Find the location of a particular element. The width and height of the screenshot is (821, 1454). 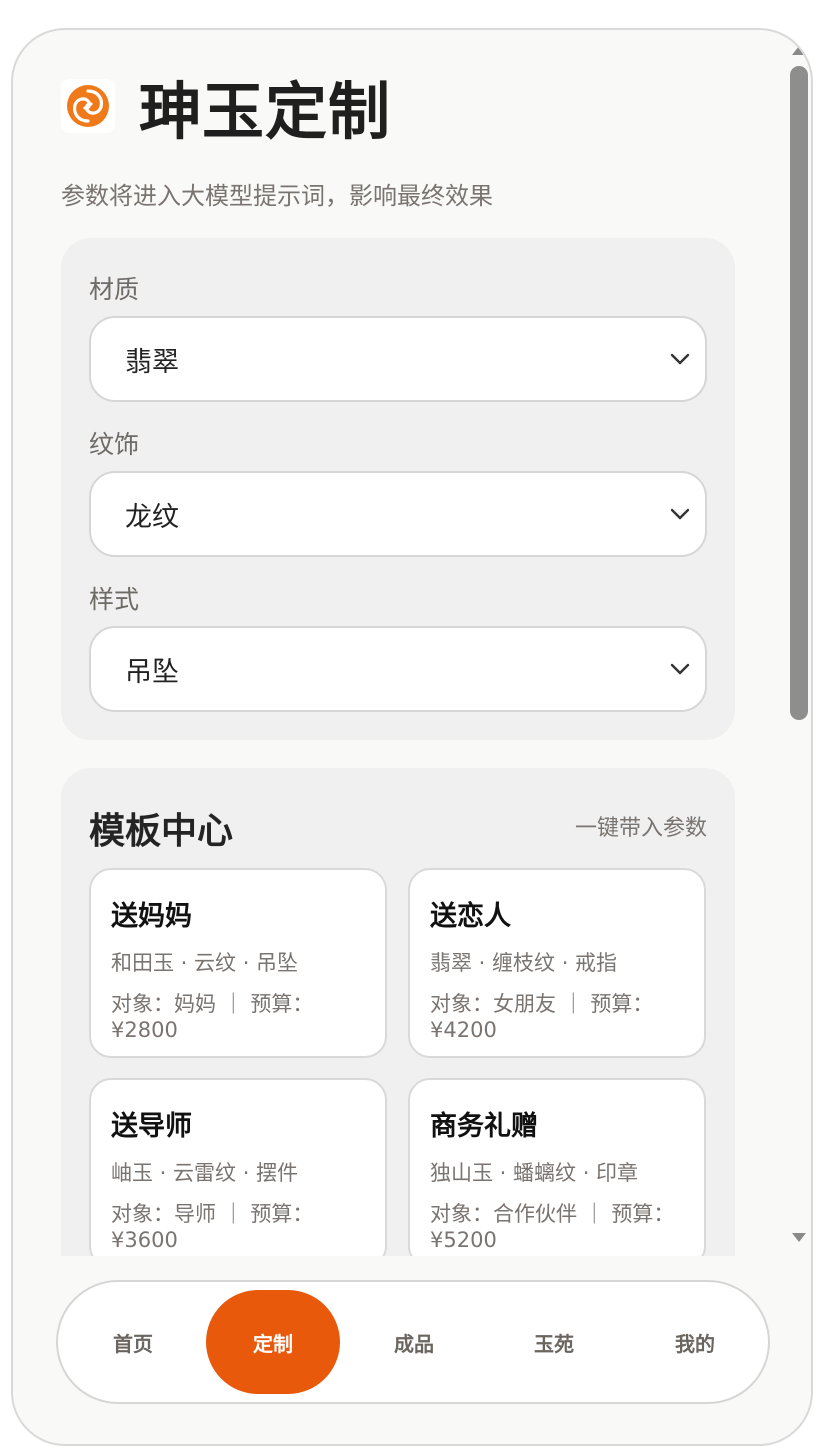

style-value: 吊坠 is located at coordinates (152, 672).